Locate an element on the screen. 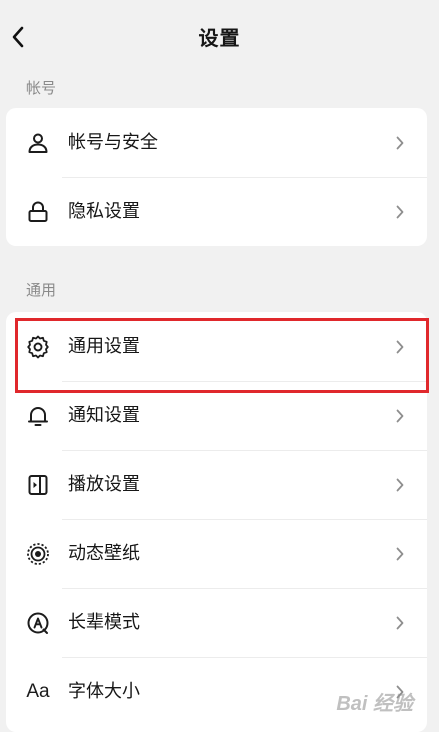 The width and height of the screenshot is (439, 732). settings-item-label: 通知设置 is located at coordinates (104, 415).